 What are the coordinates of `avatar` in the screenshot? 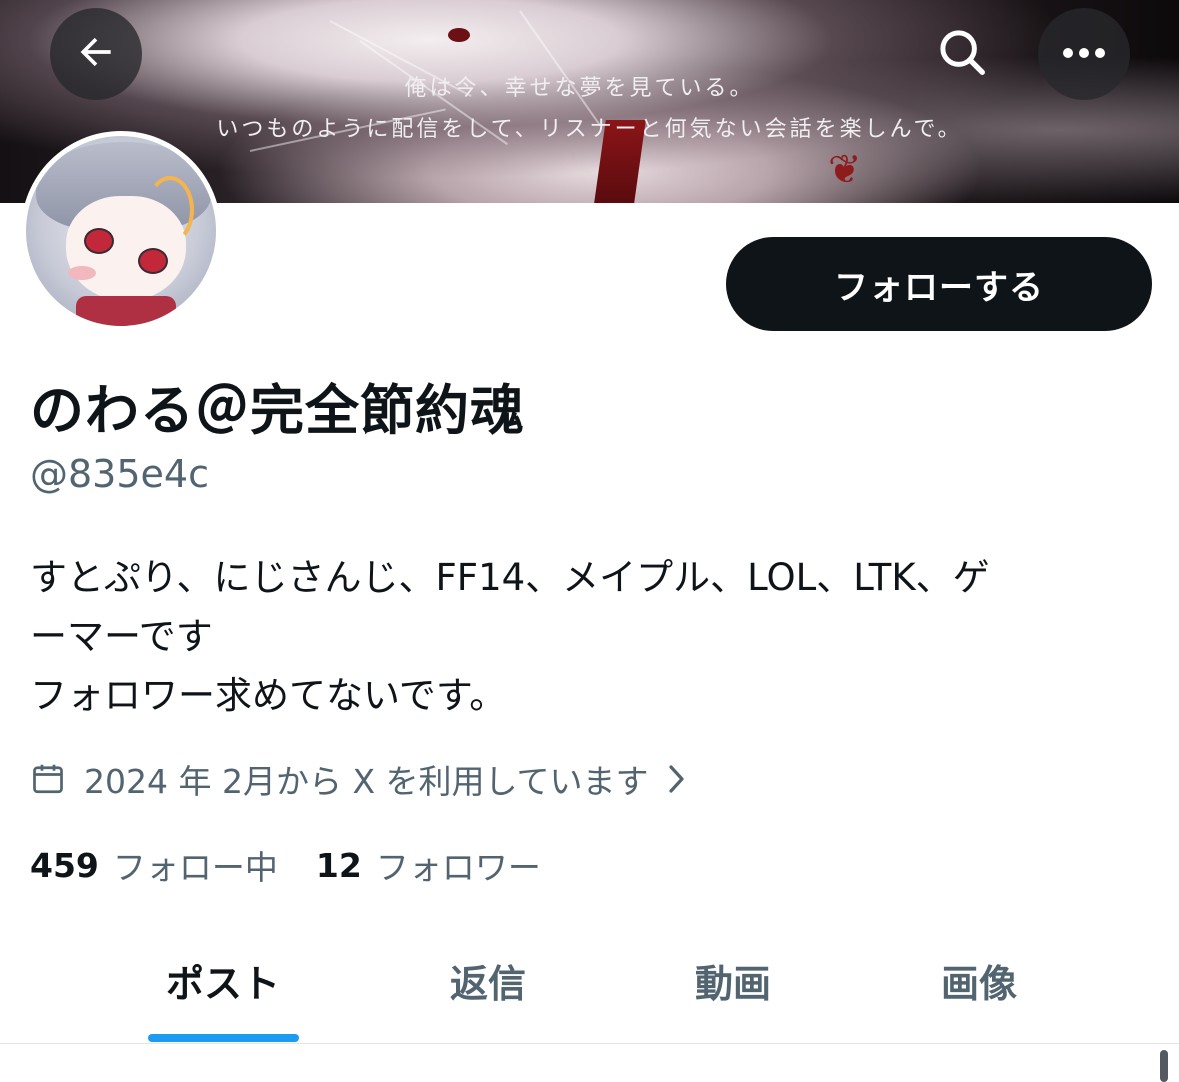 It's located at (121, 231).